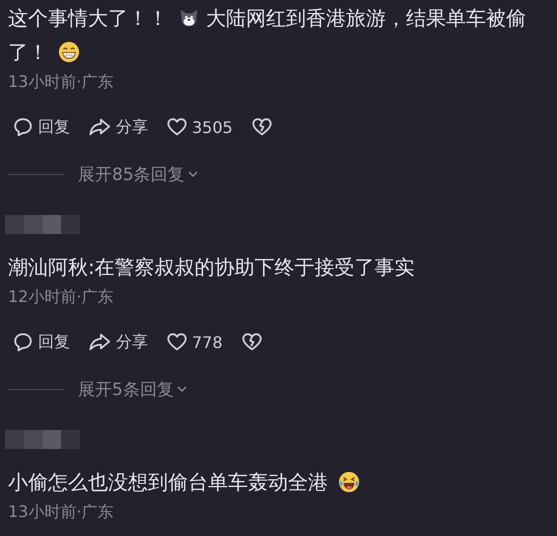  I want to click on grinning-face-icon, so click(69, 52).